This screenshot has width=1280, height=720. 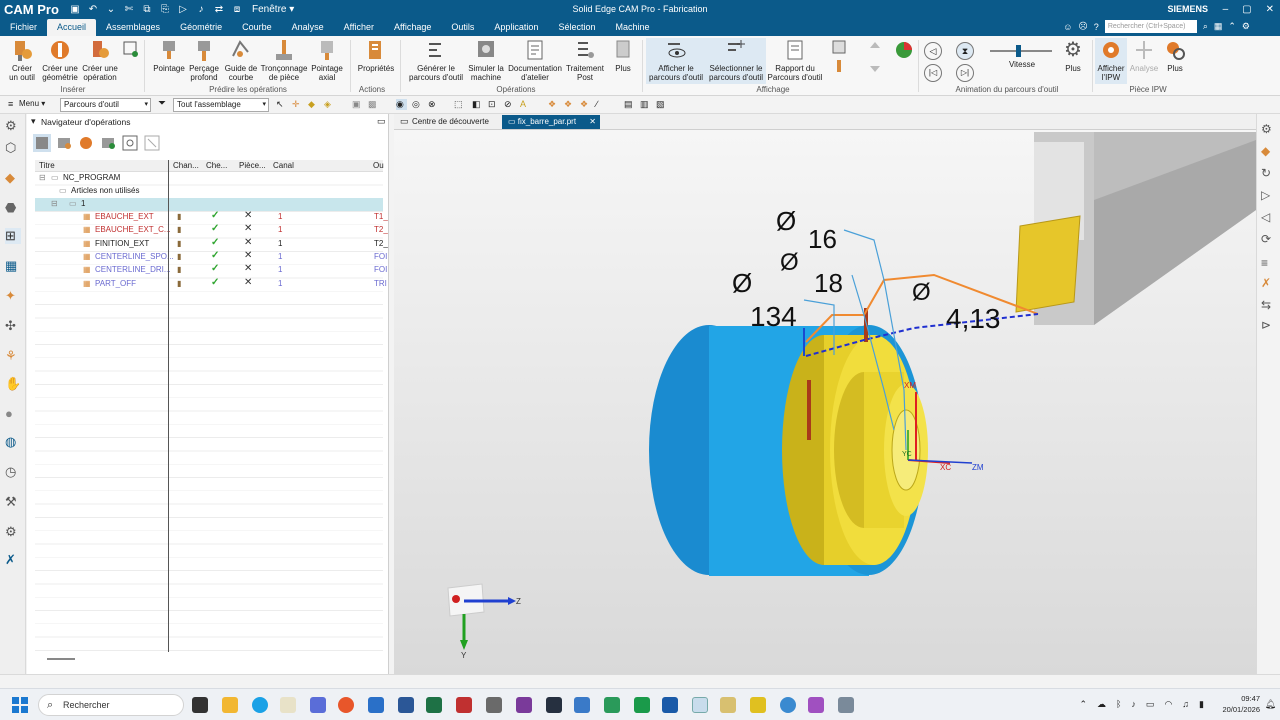 I want to click on select-arrow-icon: ↖, so click(x=281, y=104).